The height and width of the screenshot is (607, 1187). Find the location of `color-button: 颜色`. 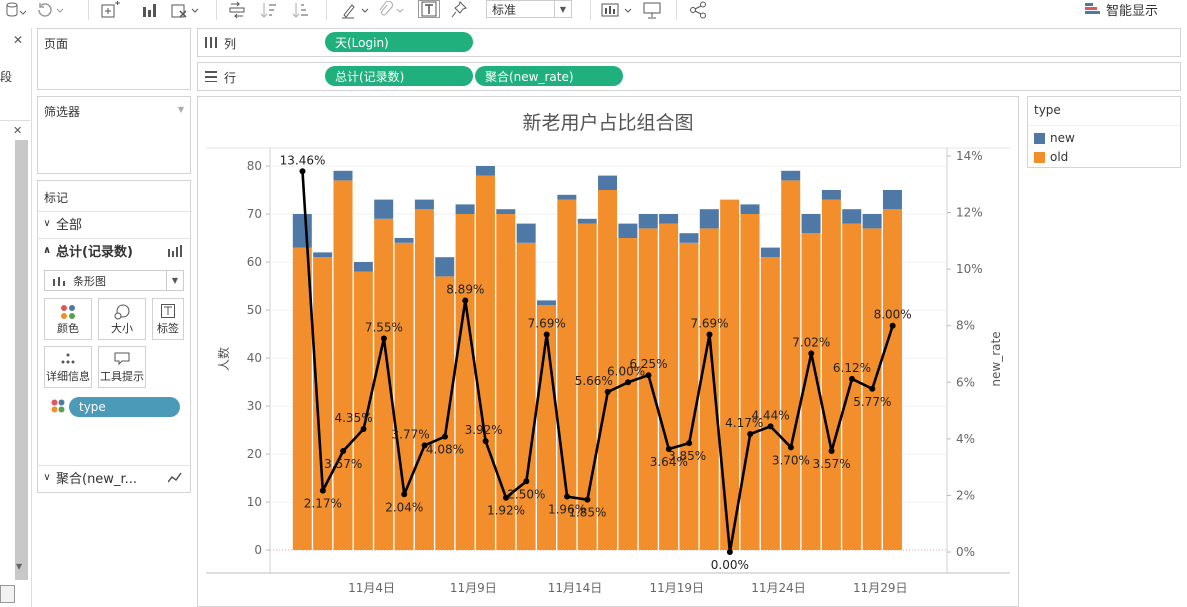

color-button: 颜色 is located at coordinates (68, 319).